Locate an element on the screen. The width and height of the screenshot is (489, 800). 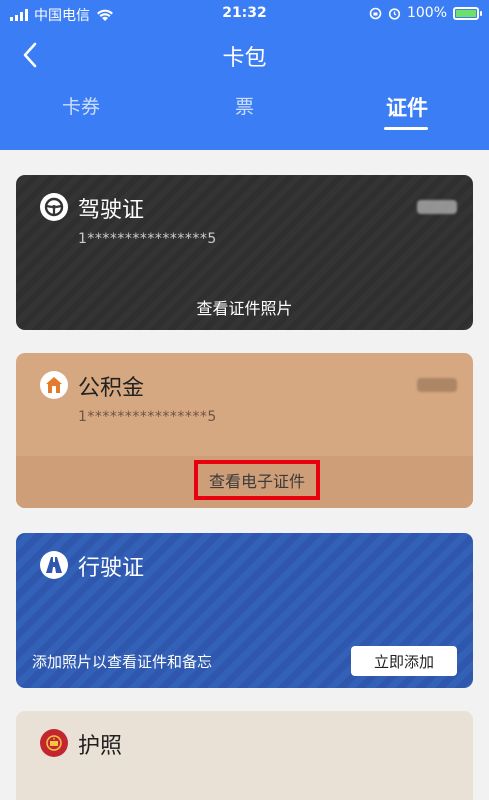
card-title: 行驶证 is located at coordinates (111, 568).